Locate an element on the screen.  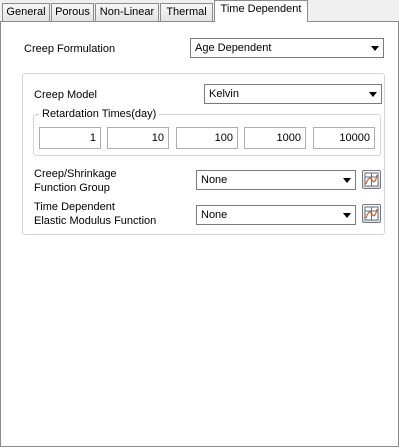
retardation-time-4-field: 1000 is located at coordinates (275, 138).